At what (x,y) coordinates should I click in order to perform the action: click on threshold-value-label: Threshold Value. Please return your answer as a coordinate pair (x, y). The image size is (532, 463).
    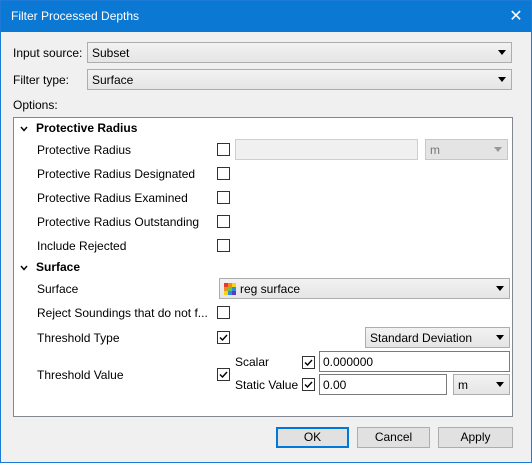
    Looking at the image, I should click on (80, 375).